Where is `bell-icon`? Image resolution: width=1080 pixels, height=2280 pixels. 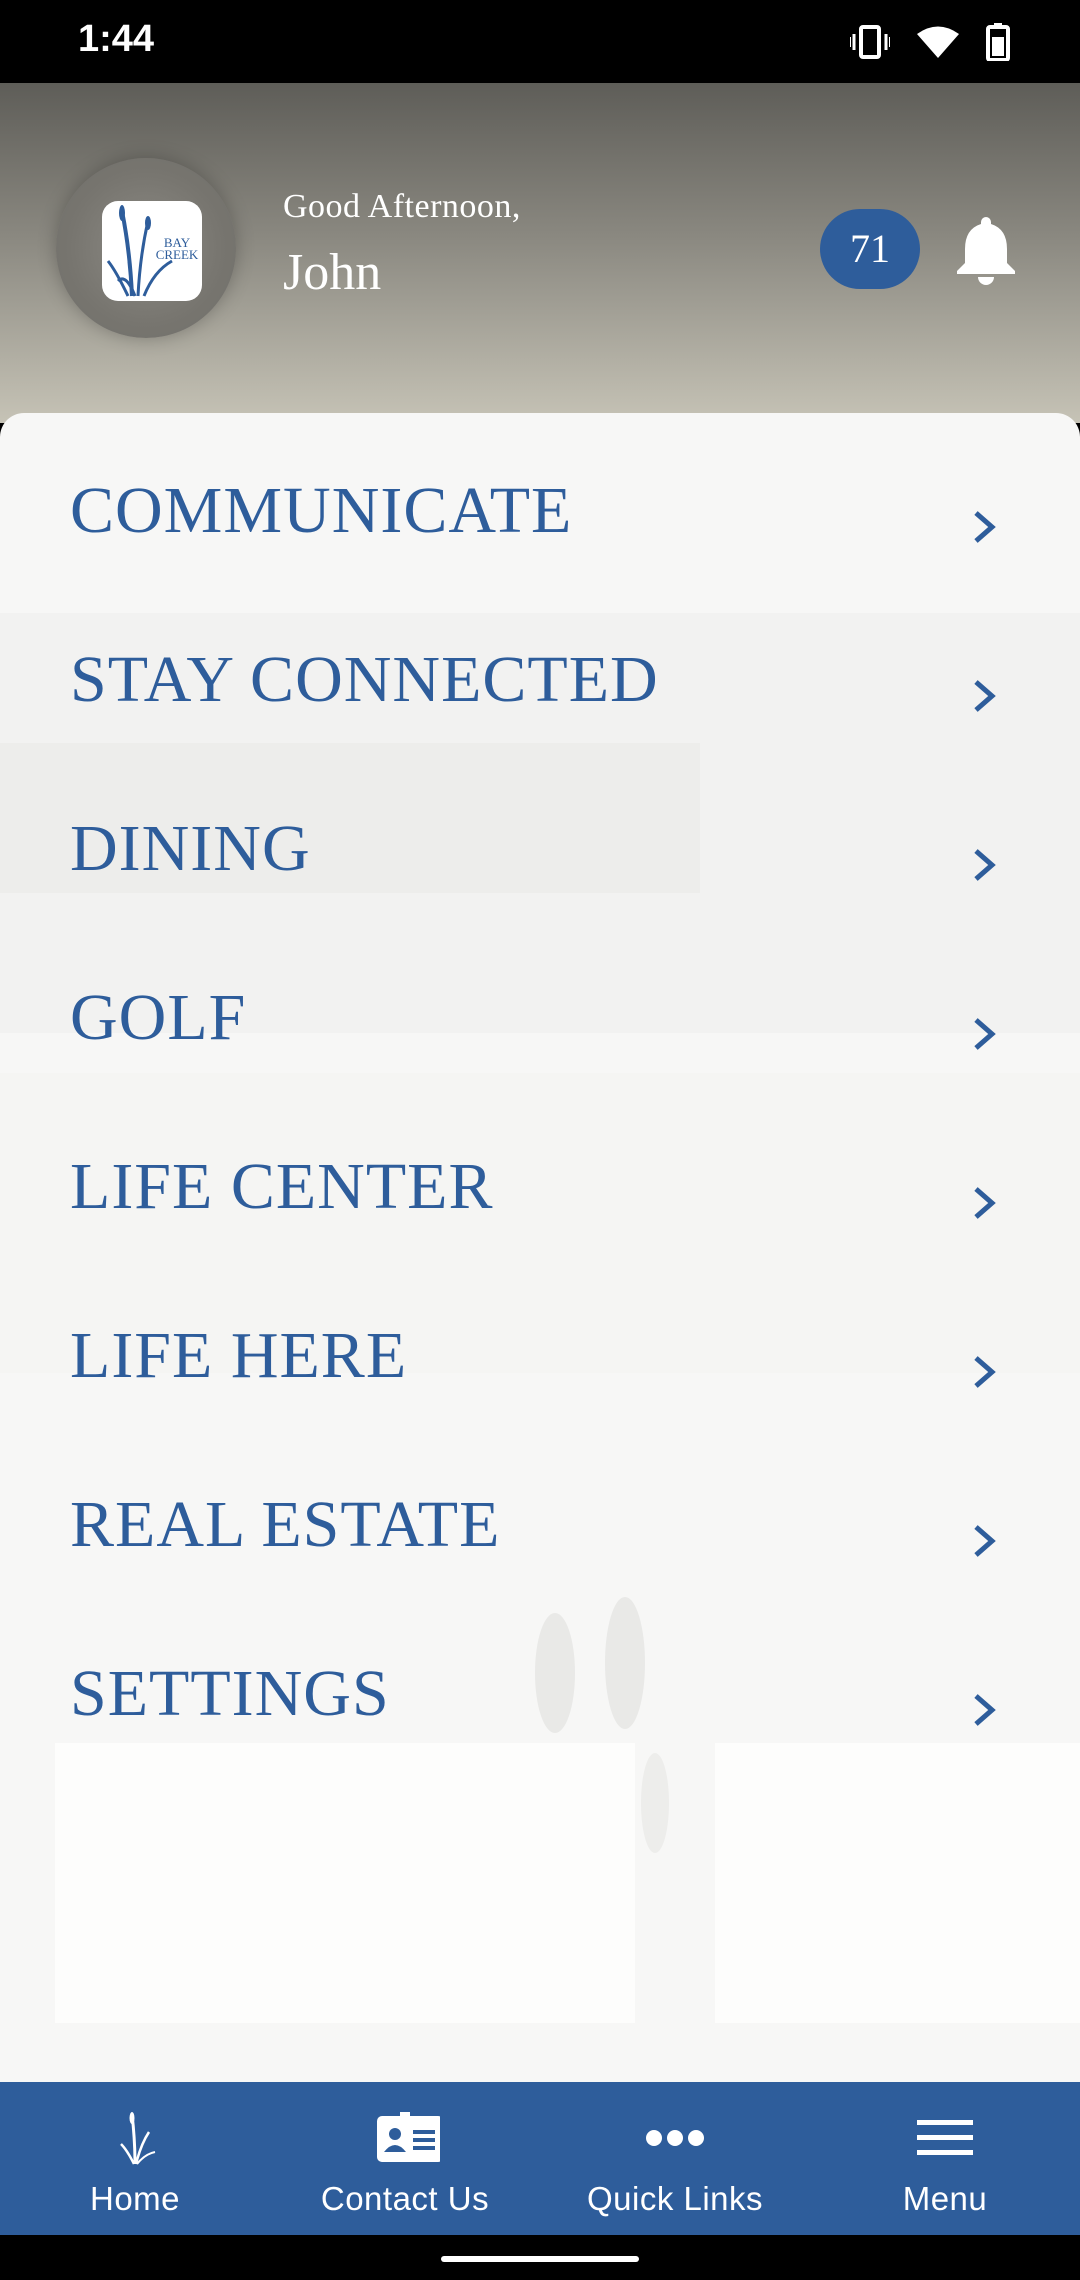
bell-icon is located at coordinates (986, 249).